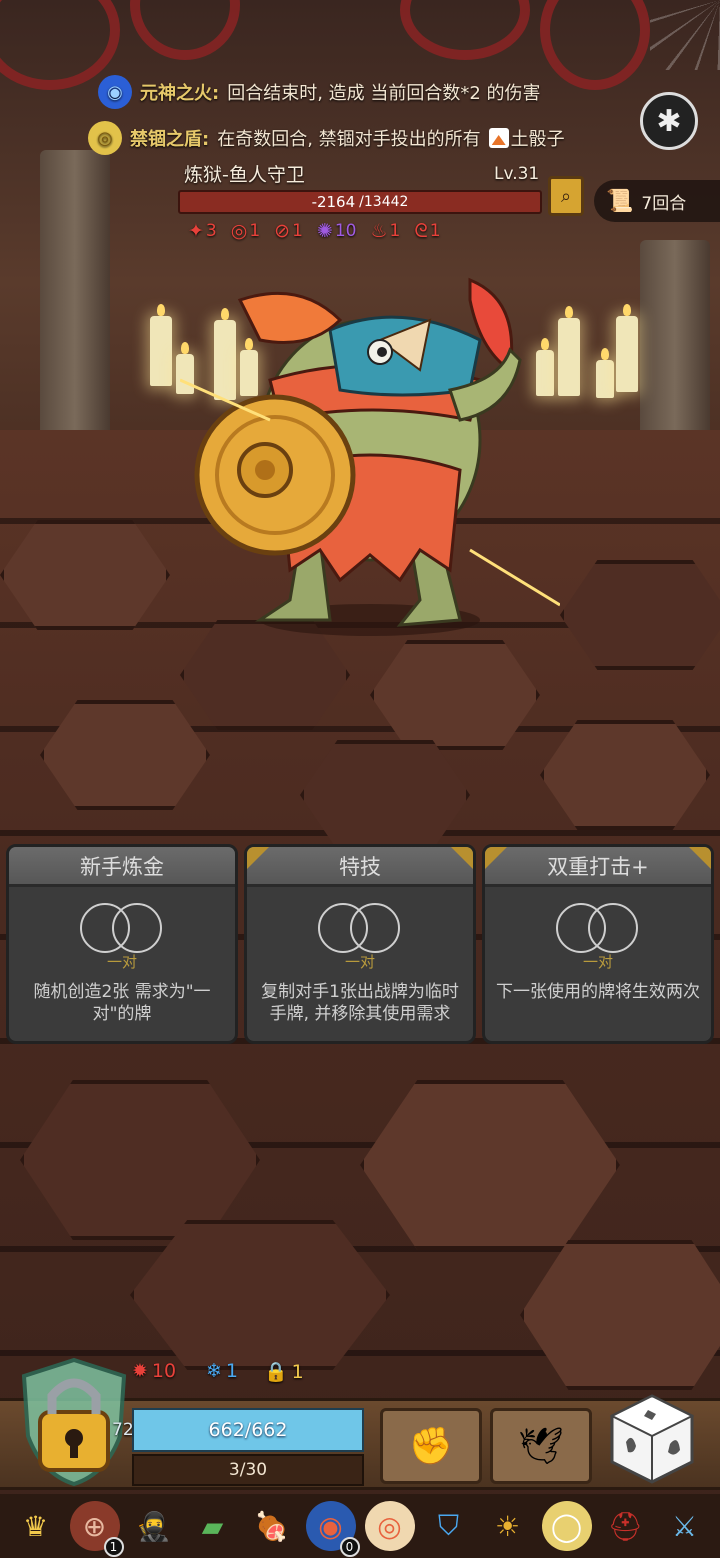  I want to click on enemy-status-rage: ♨ 1, so click(385, 231).